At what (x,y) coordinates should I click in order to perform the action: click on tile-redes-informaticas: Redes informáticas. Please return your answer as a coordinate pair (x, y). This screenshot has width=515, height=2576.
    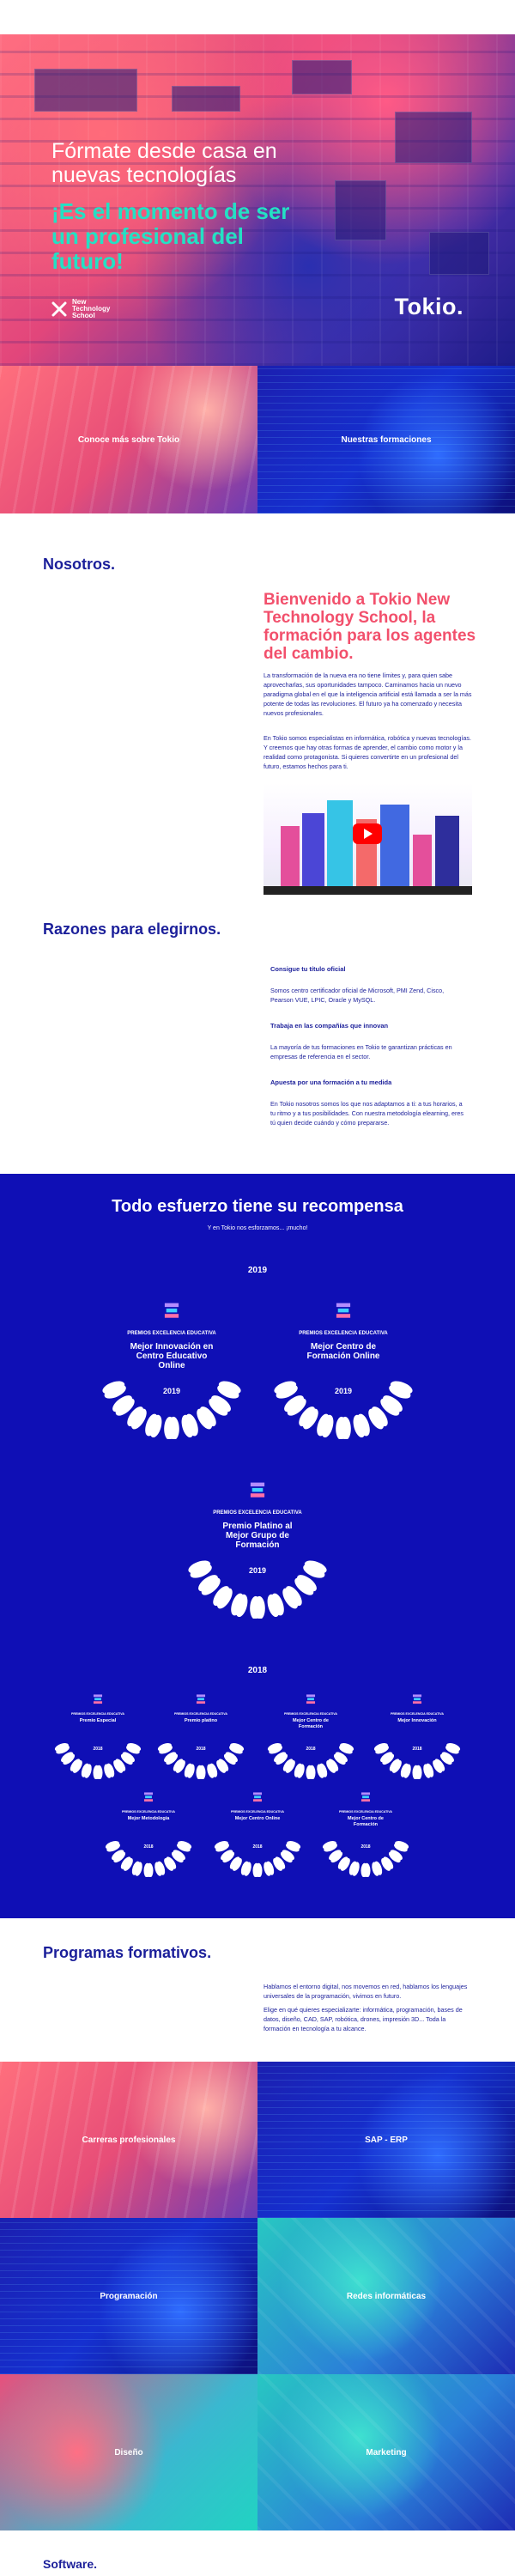
    Looking at the image, I should click on (386, 2296).